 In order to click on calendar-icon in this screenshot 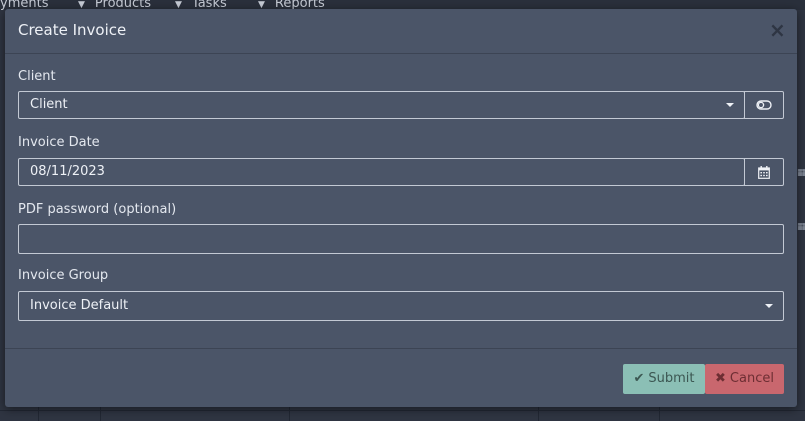, I will do `click(764, 172)`.